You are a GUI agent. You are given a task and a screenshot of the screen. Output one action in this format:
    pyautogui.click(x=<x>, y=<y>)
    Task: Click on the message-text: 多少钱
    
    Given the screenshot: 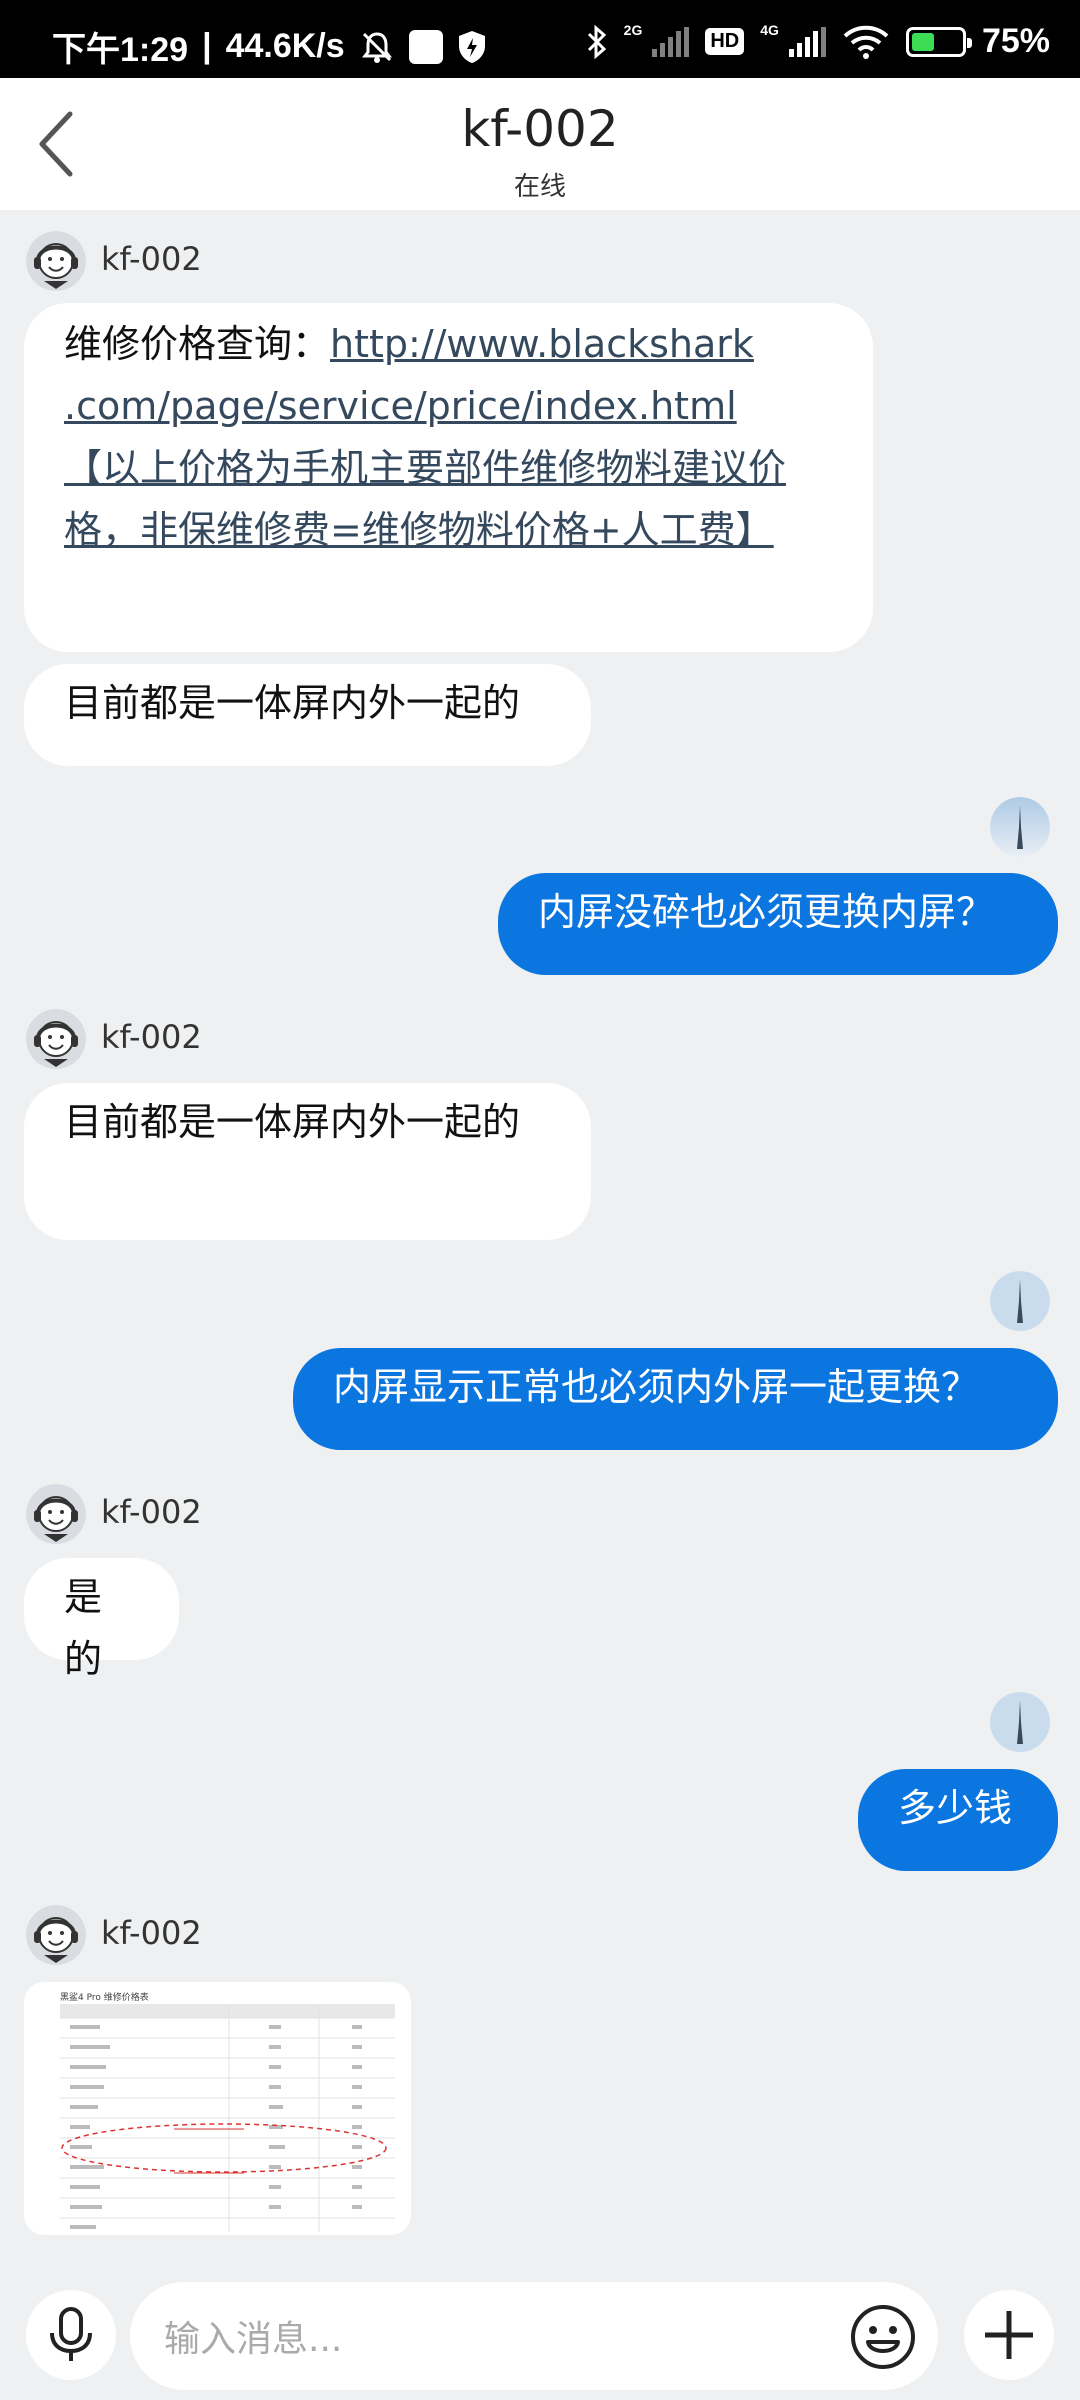 What is the action you would take?
    pyautogui.click(x=955, y=1808)
    